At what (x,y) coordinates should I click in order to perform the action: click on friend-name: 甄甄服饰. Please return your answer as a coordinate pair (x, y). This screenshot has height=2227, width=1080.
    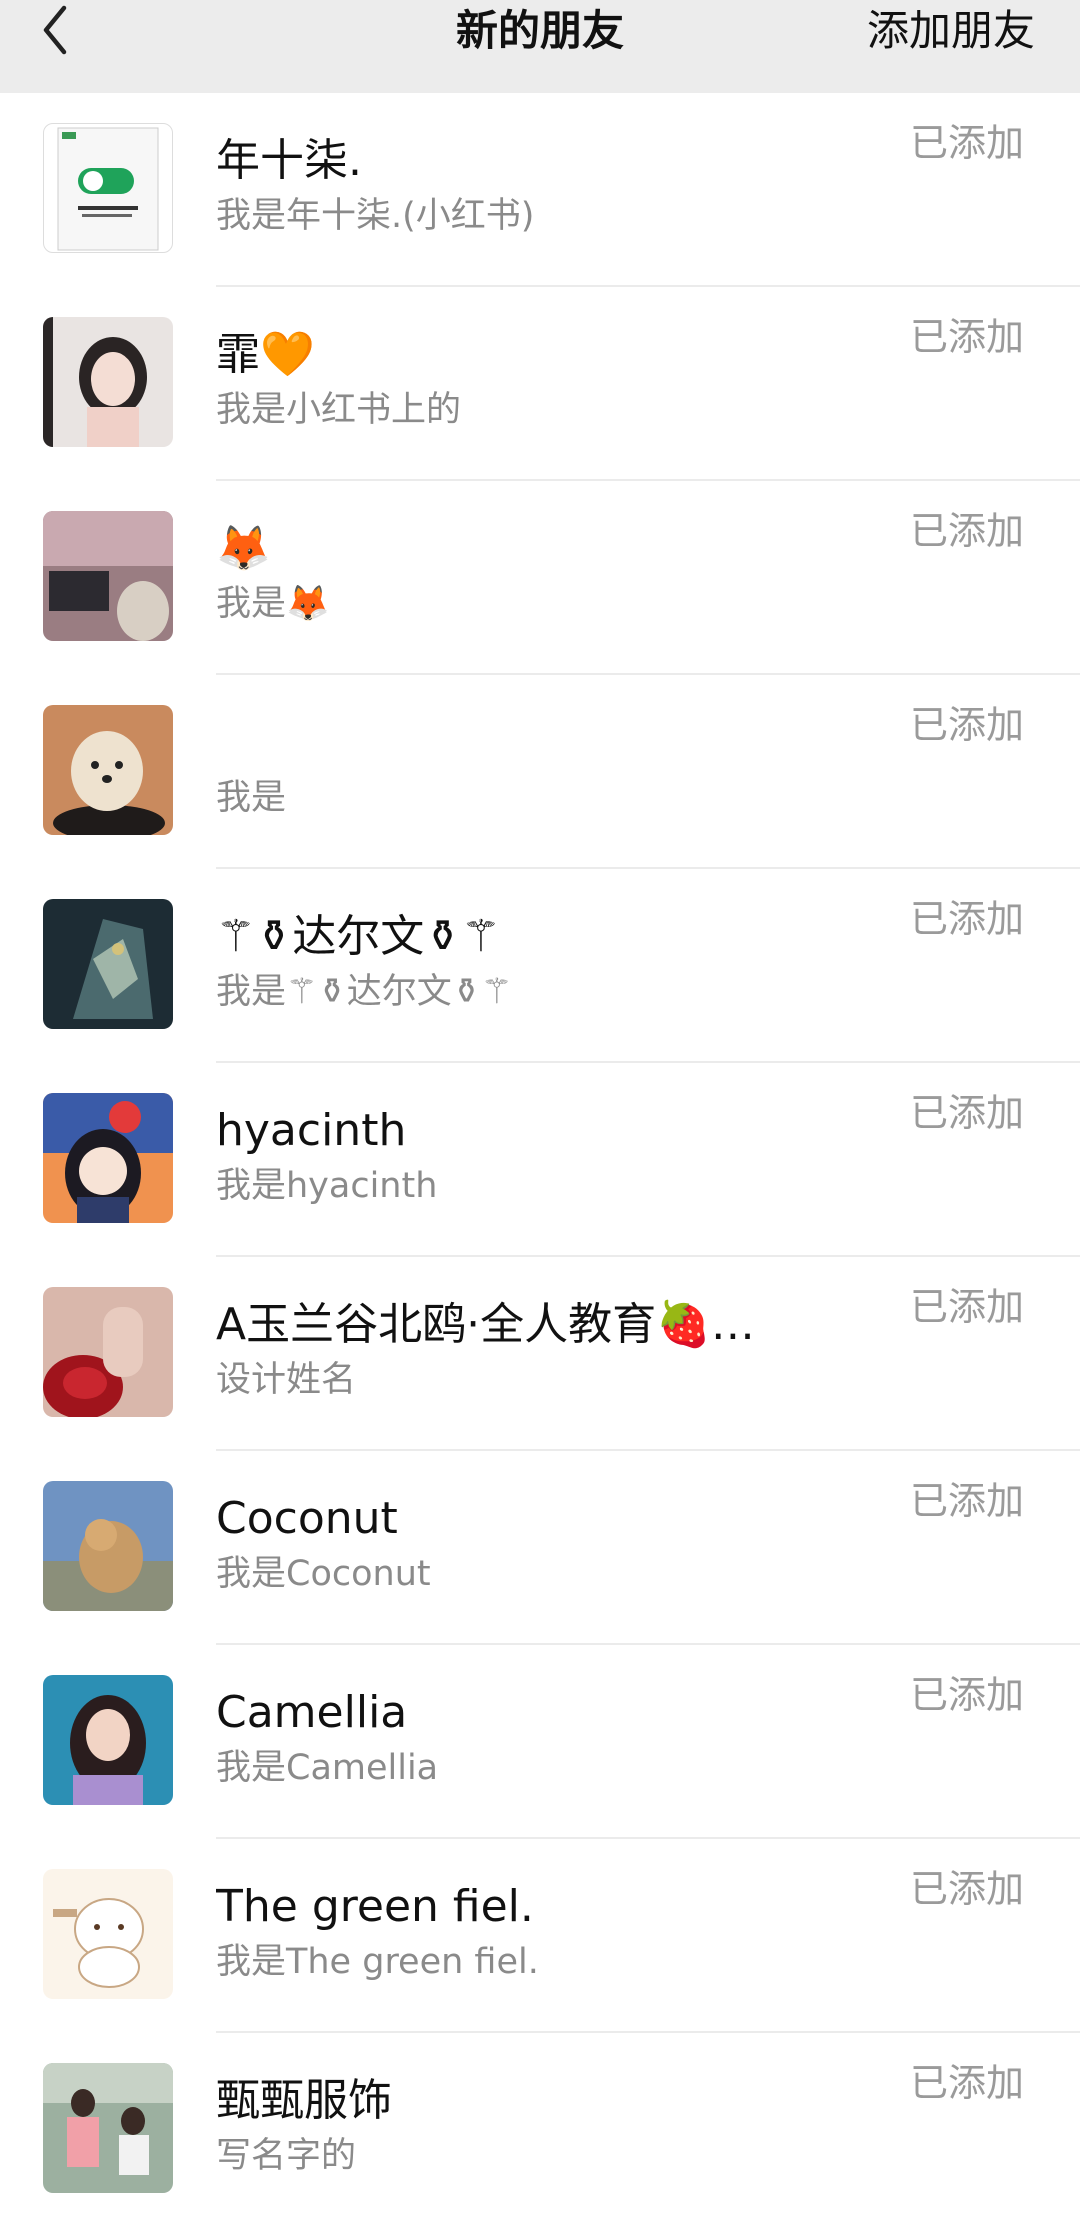
    Looking at the image, I should click on (304, 2100).